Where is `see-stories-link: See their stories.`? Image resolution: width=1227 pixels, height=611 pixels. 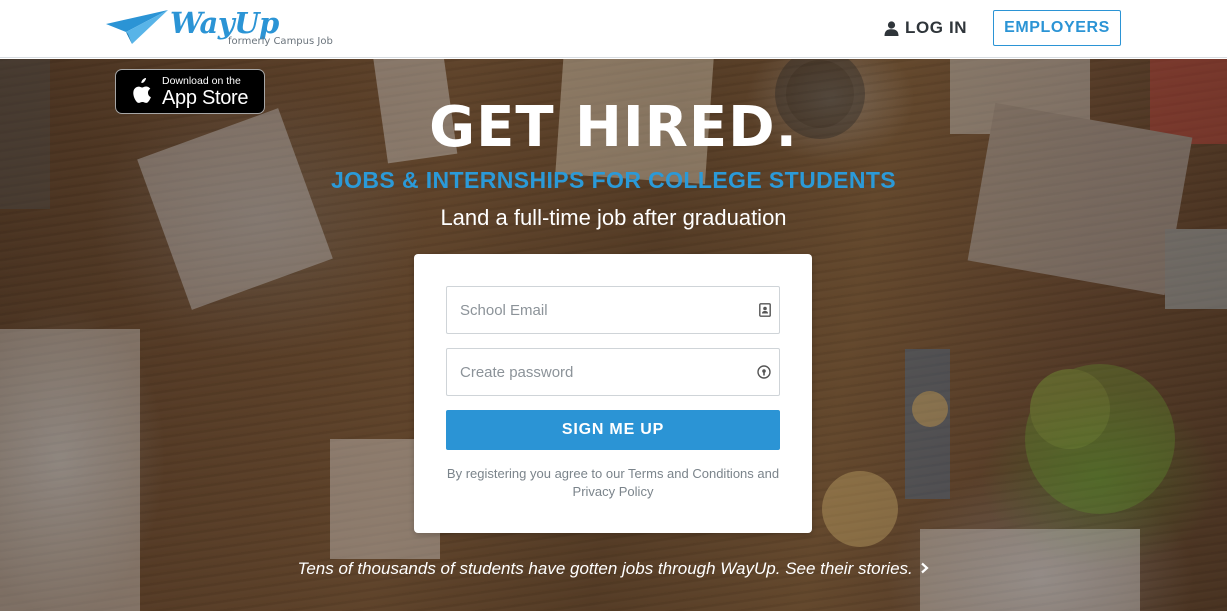 see-stories-link: See their stories. is located at coordinates (857, 568).